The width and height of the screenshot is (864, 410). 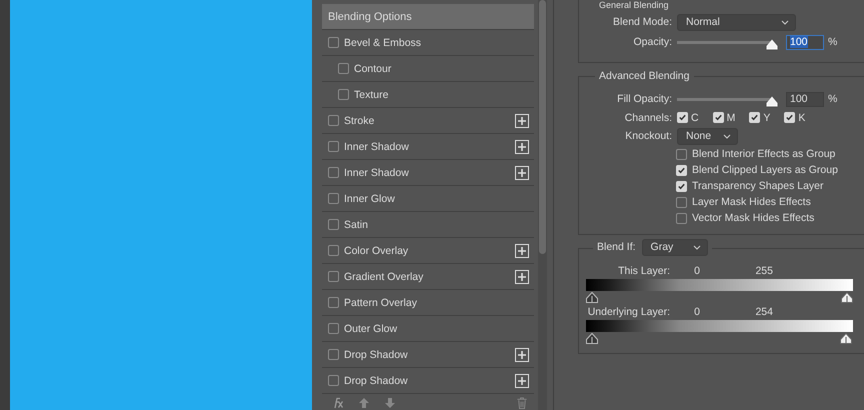 I want to click on blend-mode-dropdown: Normal, so click(x=736, y=22).